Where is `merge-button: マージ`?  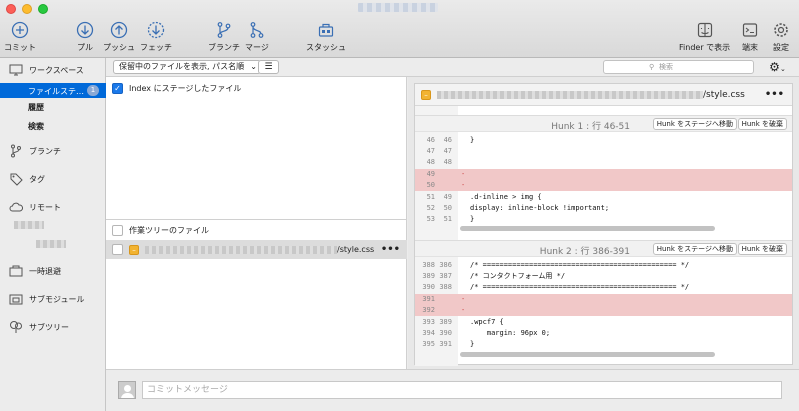 merge-button: マージ is located at coordinates (257, 36).